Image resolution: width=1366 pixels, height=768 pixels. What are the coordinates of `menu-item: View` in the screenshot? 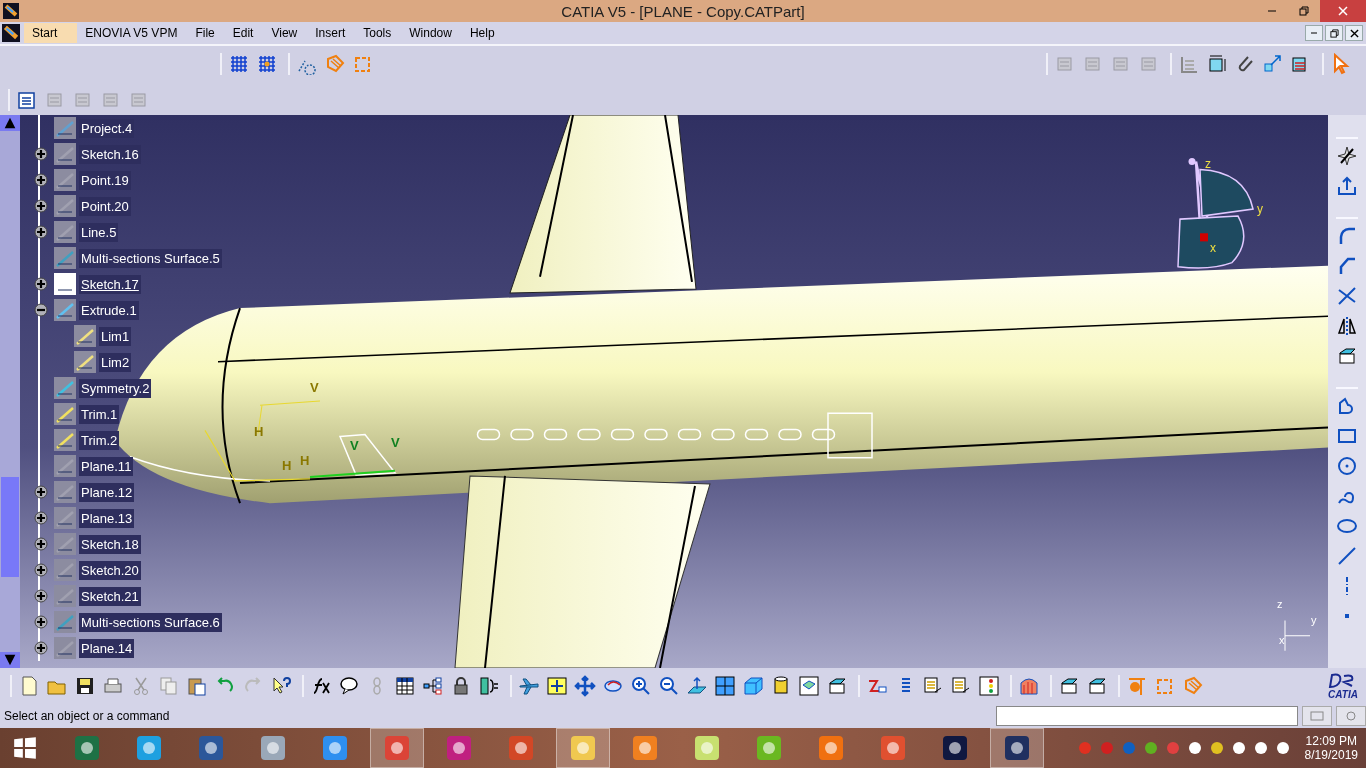 It's located at (285, 33).